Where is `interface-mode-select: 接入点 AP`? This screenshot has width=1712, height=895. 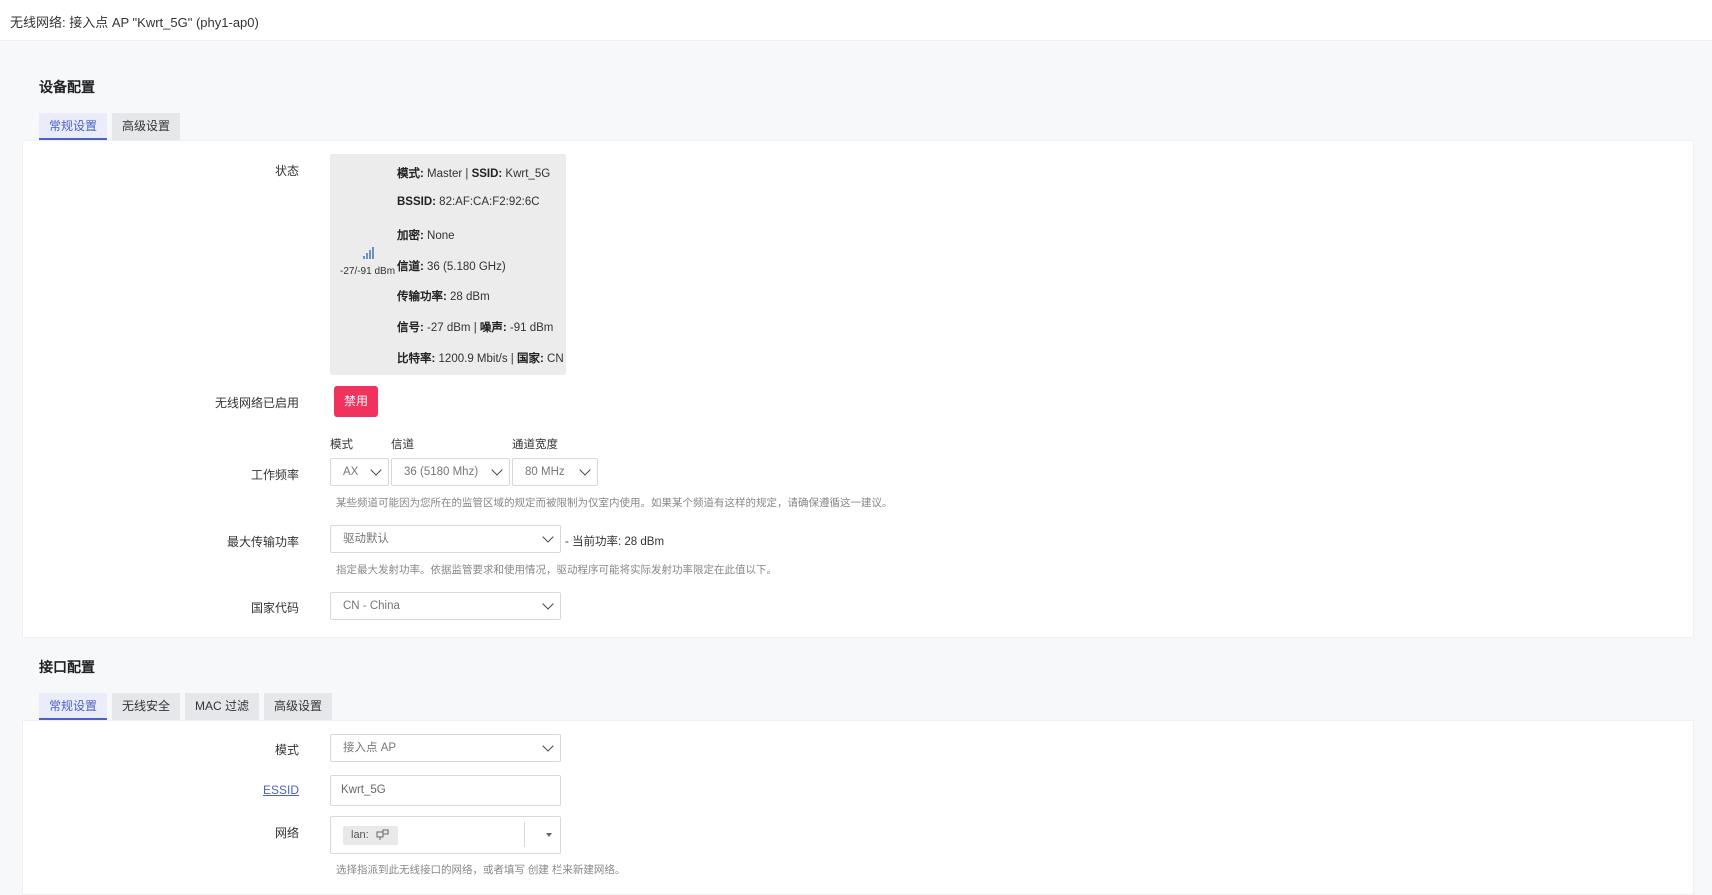 interface-mode-select: 接入点 AP is located at coordinates (445, 748).